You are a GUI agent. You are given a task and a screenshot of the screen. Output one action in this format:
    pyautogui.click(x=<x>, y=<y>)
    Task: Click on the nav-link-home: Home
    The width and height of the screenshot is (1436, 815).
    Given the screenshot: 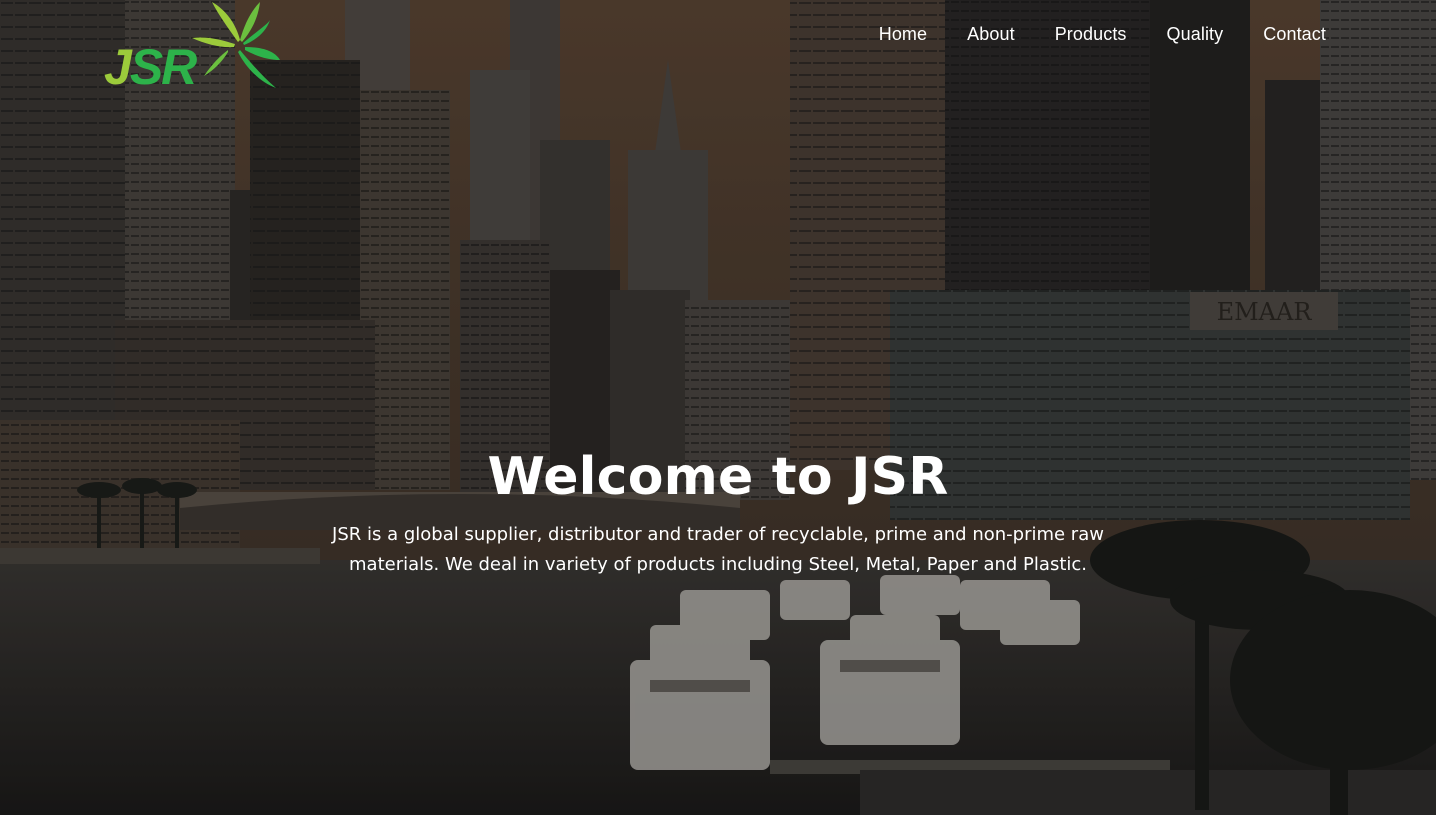 What is the action you would take?
    pyautogui.click(x=903, y=34)
    